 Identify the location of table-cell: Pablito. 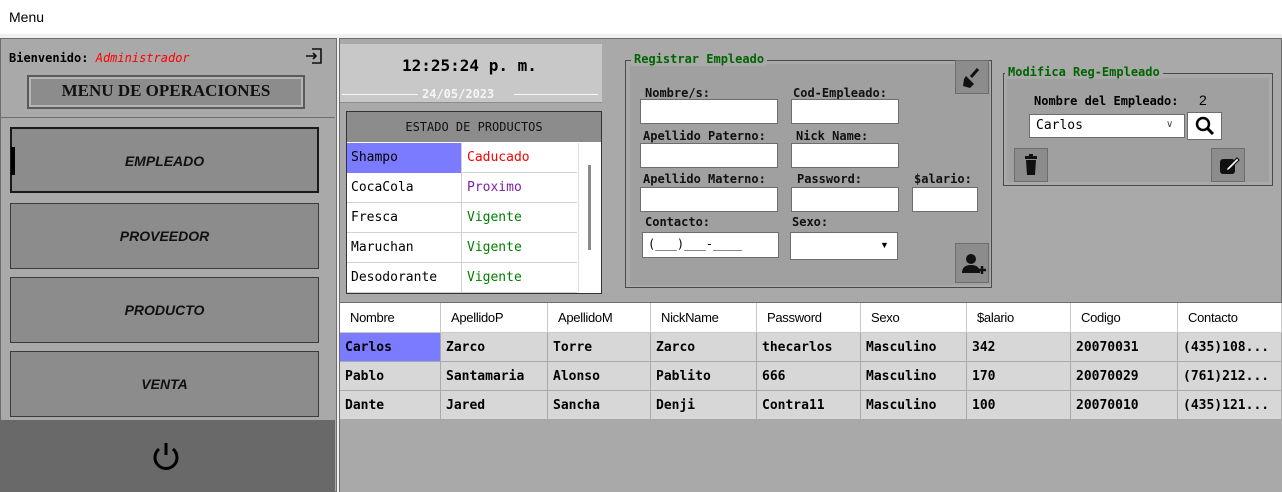
(704, 376).